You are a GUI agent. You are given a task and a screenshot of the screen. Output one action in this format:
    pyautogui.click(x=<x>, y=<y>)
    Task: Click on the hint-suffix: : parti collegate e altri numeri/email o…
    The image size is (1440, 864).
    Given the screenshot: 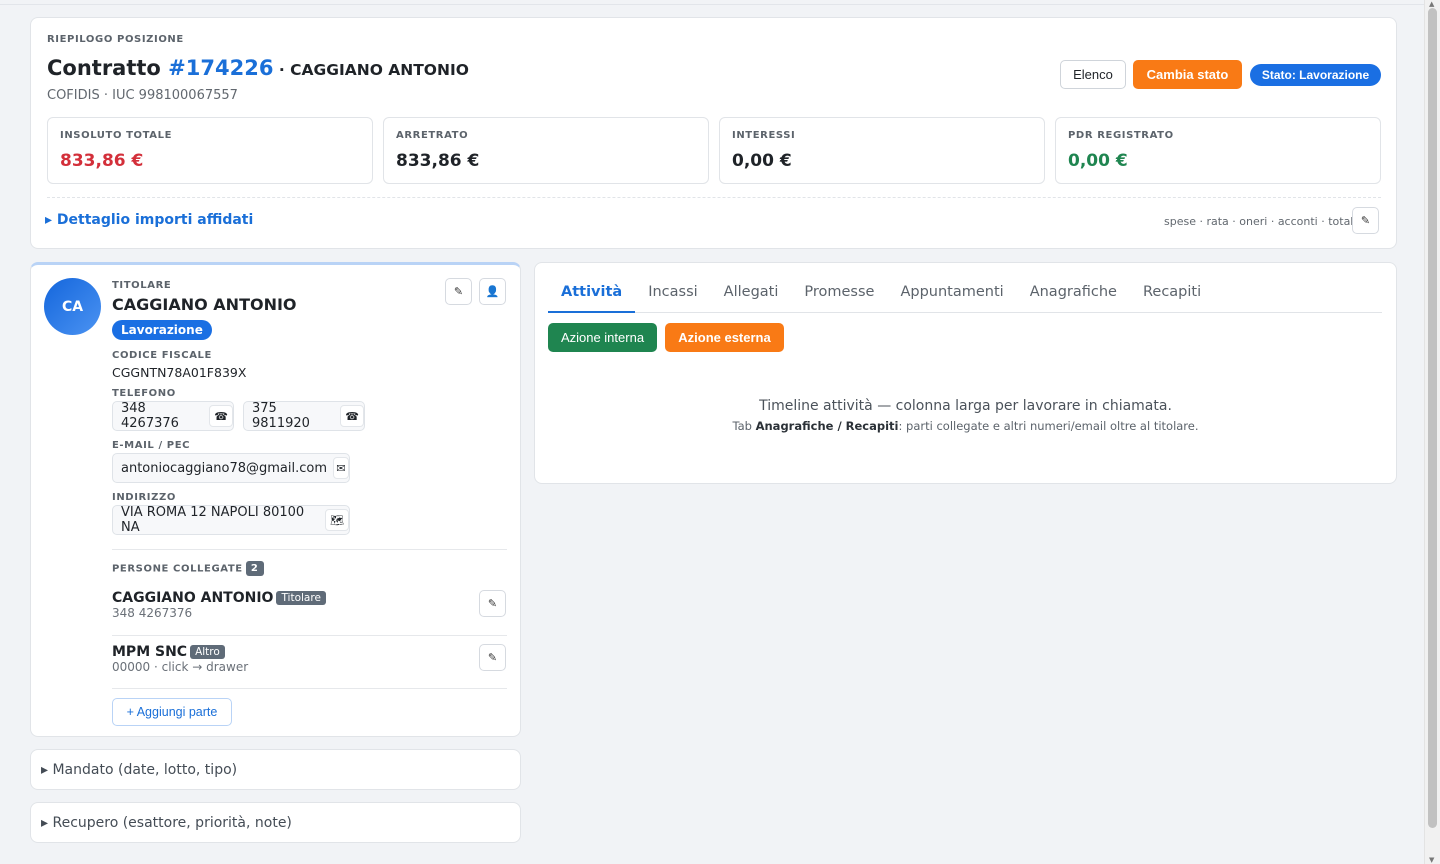 What is the action you would take?
    pyautogui.click(x=1048, y=426)
    